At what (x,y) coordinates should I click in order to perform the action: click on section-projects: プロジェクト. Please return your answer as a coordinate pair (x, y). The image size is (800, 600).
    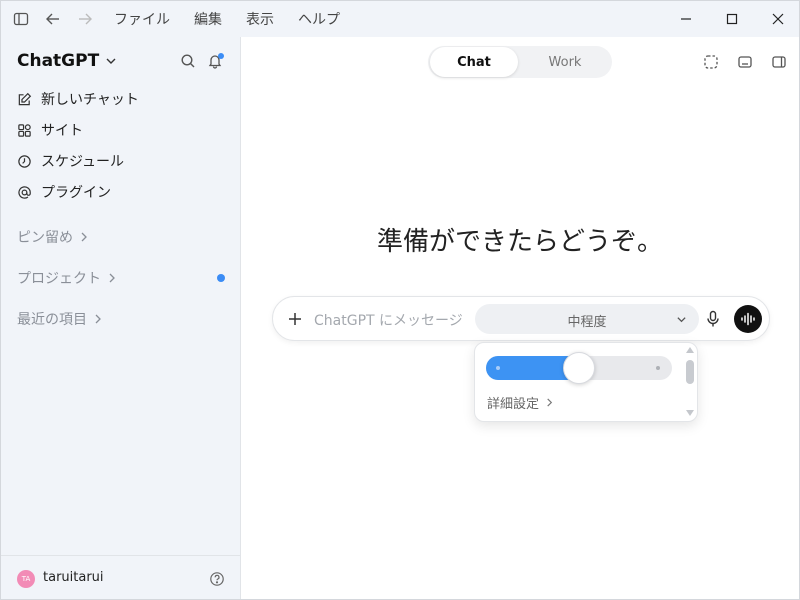
    Looking at the image, I should click on (67, 278).